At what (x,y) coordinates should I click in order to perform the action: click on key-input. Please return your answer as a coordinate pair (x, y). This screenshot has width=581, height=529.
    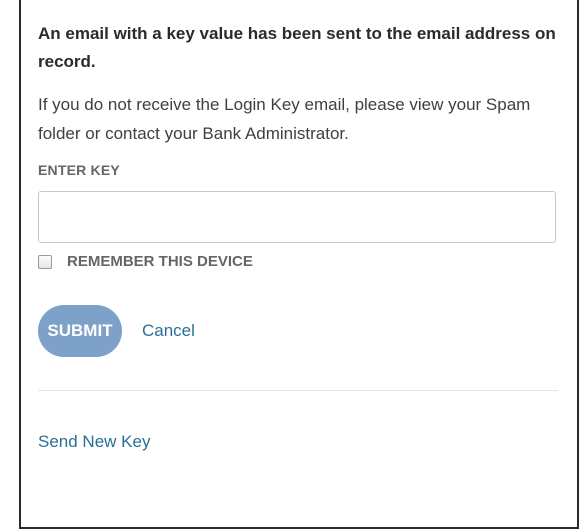
    Looking at the image, I should click on (297, 217).